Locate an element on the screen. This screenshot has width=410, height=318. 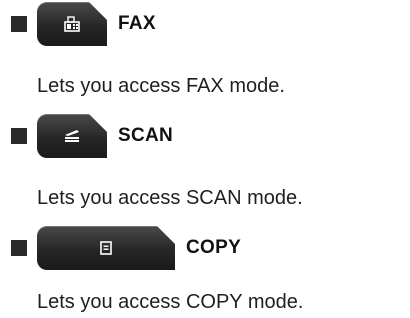
mode-description: Lets you access COPY mode. is located at coordinates (170, 302).